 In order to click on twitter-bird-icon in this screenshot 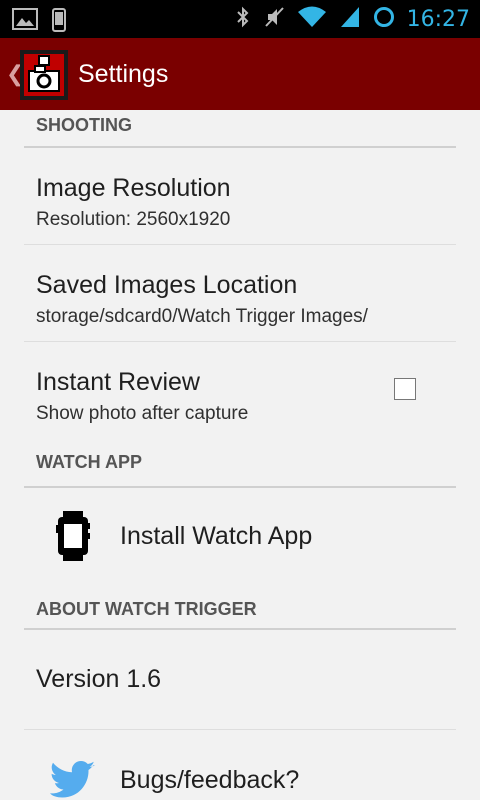, I will do `click(73, 780)`.